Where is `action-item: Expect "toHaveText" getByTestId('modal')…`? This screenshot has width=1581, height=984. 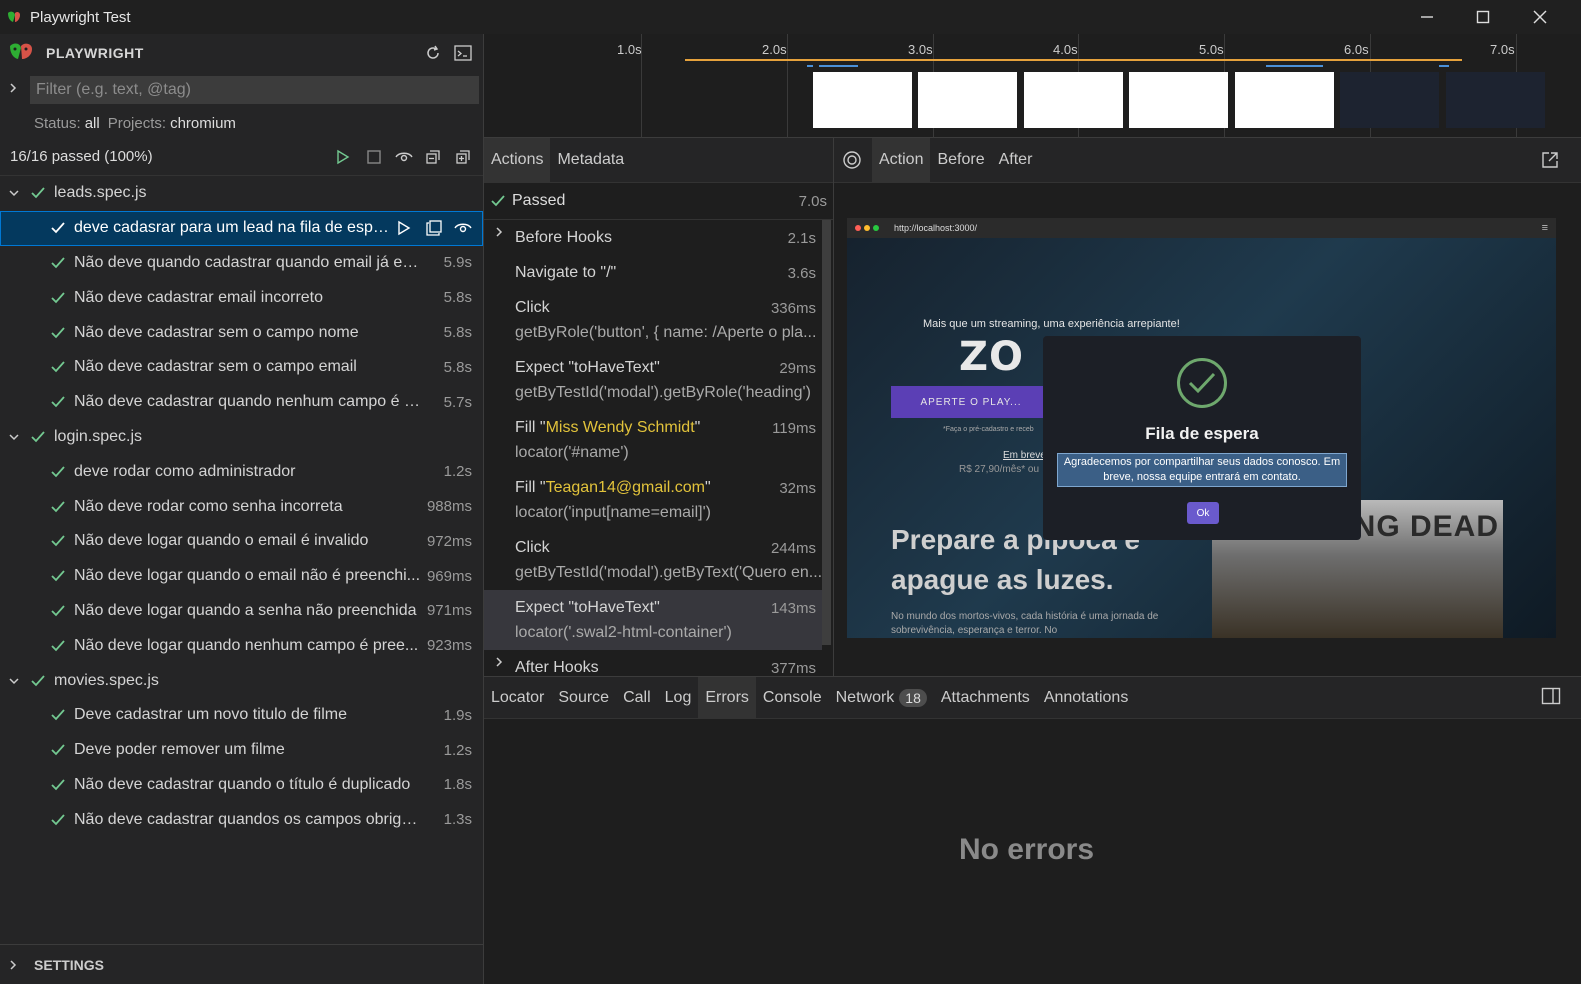
action-item: Expect "toHaveText" getByTestId('modal')… is located at coordinates (653, 380).